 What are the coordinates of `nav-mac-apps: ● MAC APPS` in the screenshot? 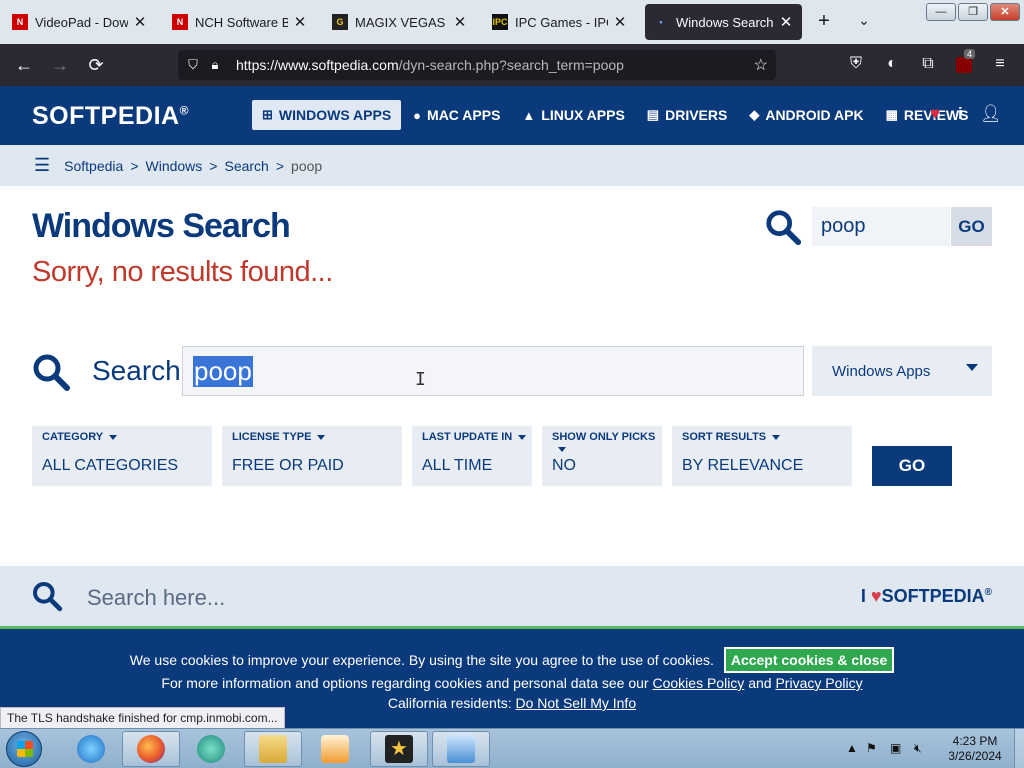 It's located at (456, 115).